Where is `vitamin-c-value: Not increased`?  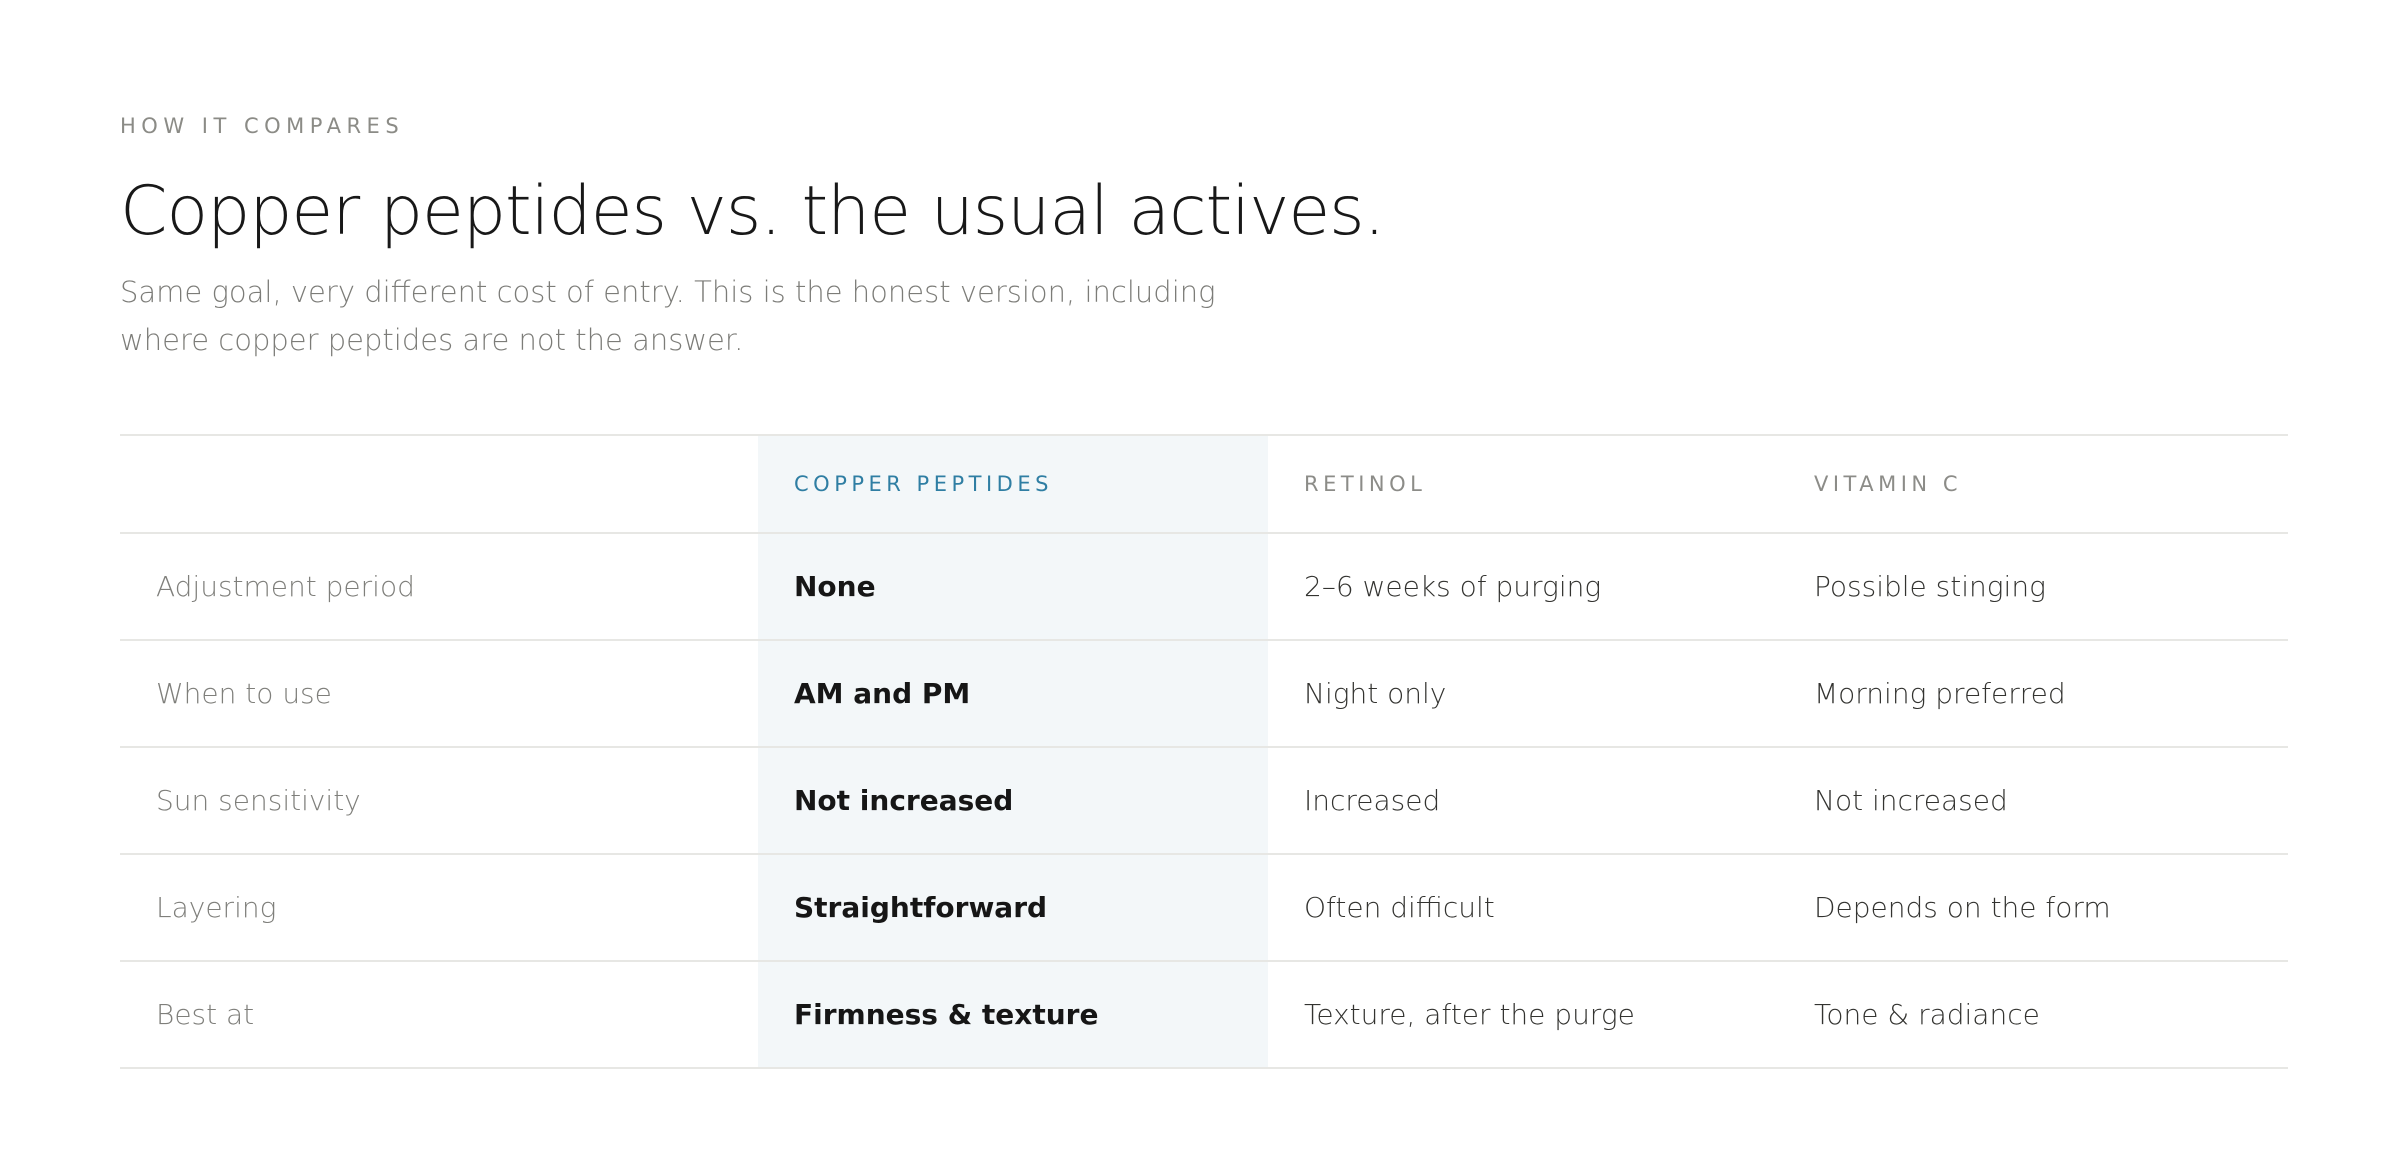 vitamin-c-value: Not increased is located at coordinates (1911, 800).